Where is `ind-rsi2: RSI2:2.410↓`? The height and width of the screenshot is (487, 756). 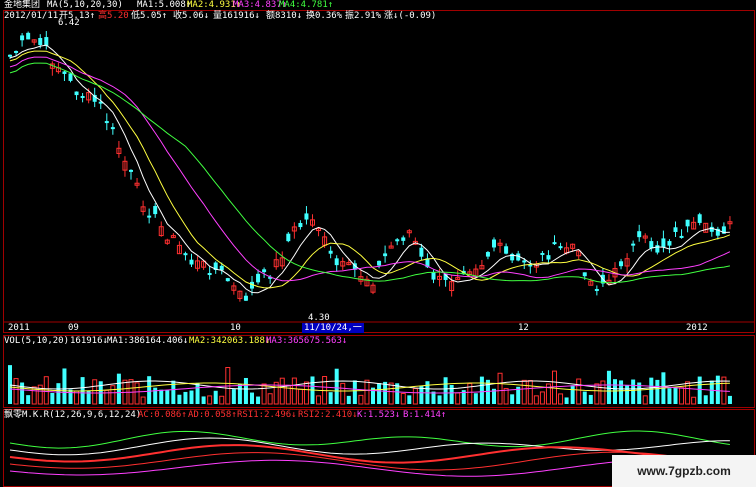 ind-rsi2: RSI2:2.410↓ is located at coordinates (328, 415).